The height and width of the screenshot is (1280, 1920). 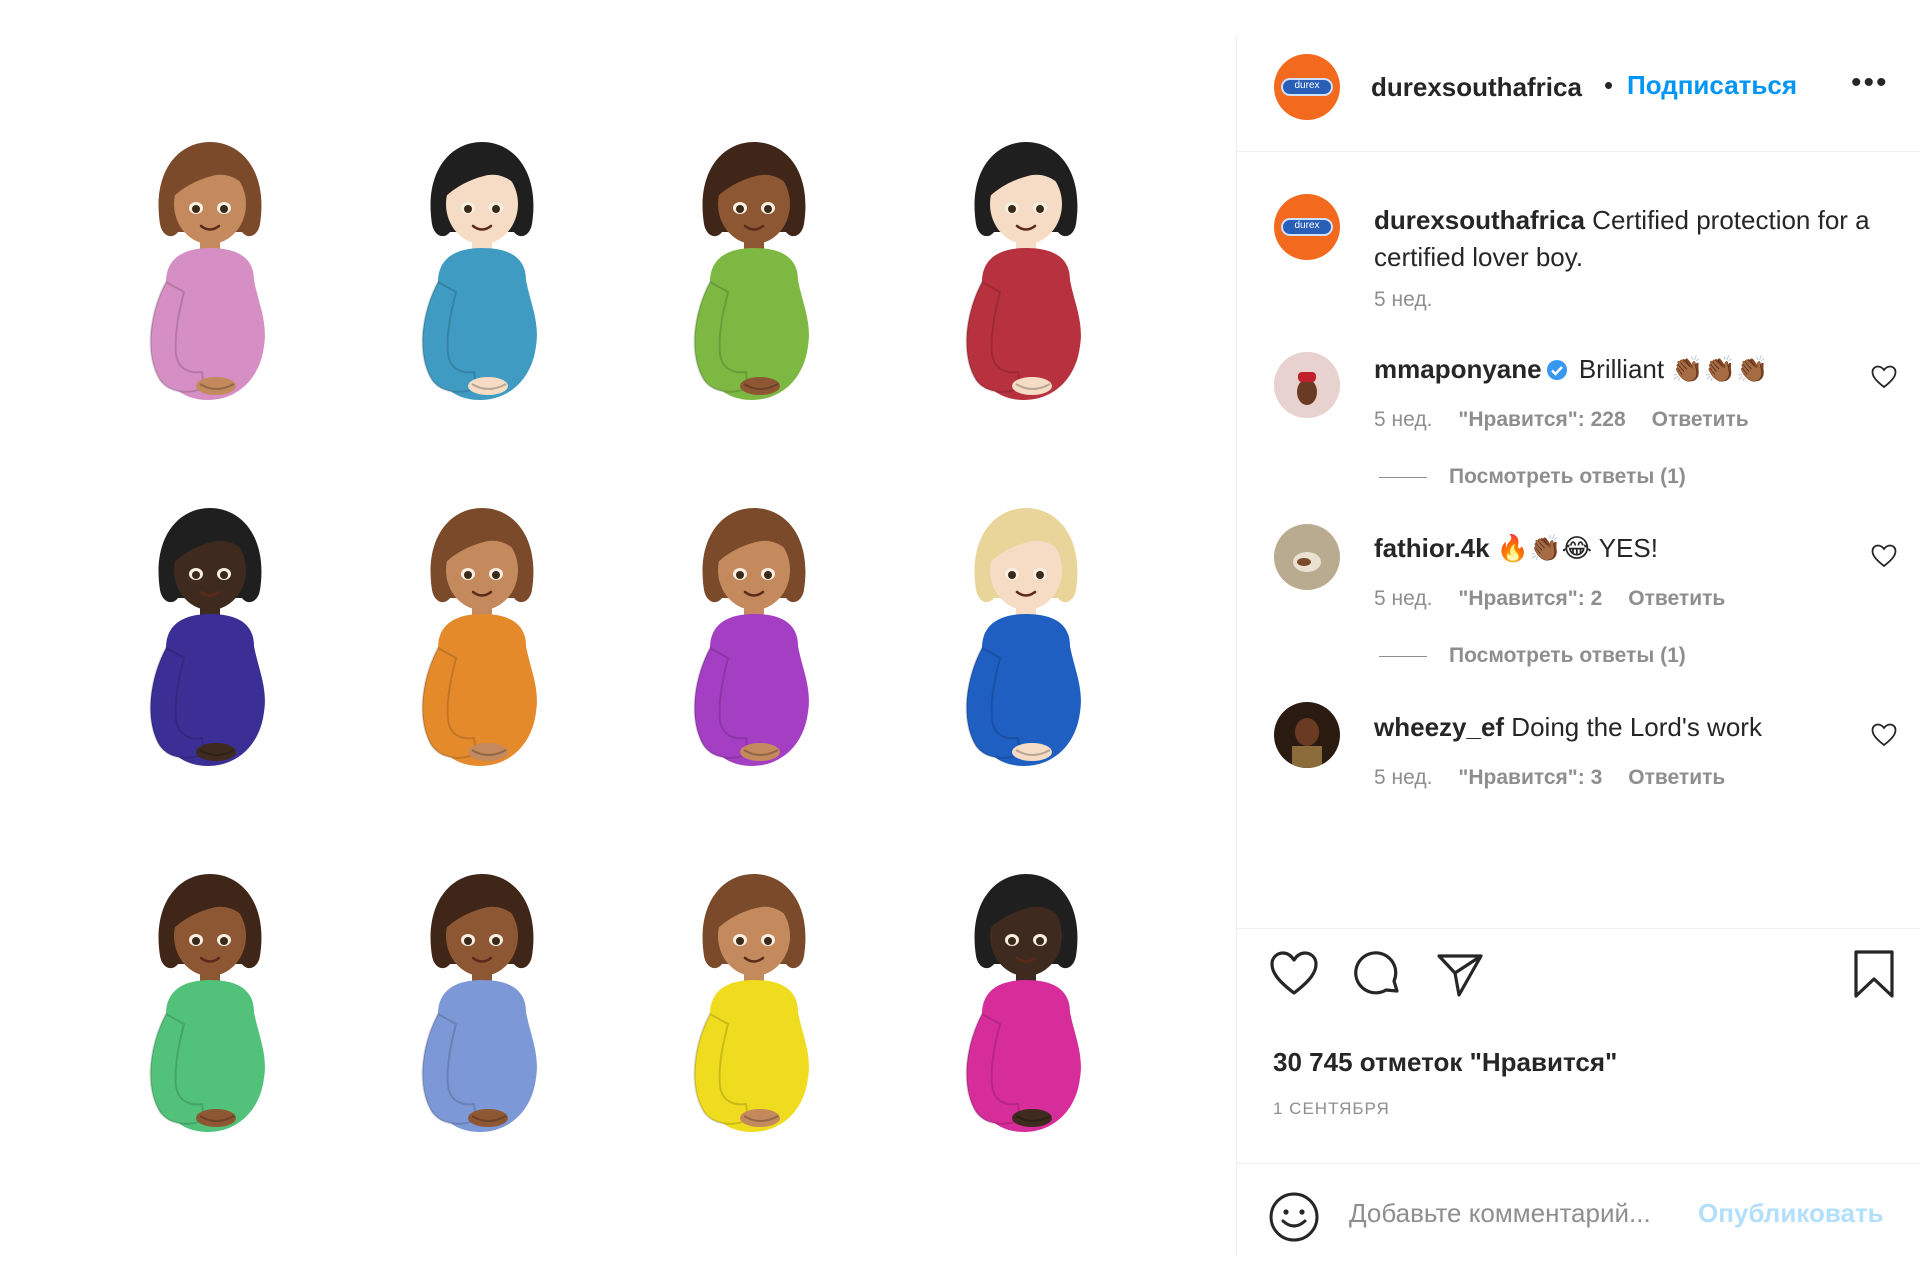 What do you see at coordinates (1541, 419) in the screenshot?
I see `comment-likes: "Нравится": 228` at bounding box center [1541, 419].